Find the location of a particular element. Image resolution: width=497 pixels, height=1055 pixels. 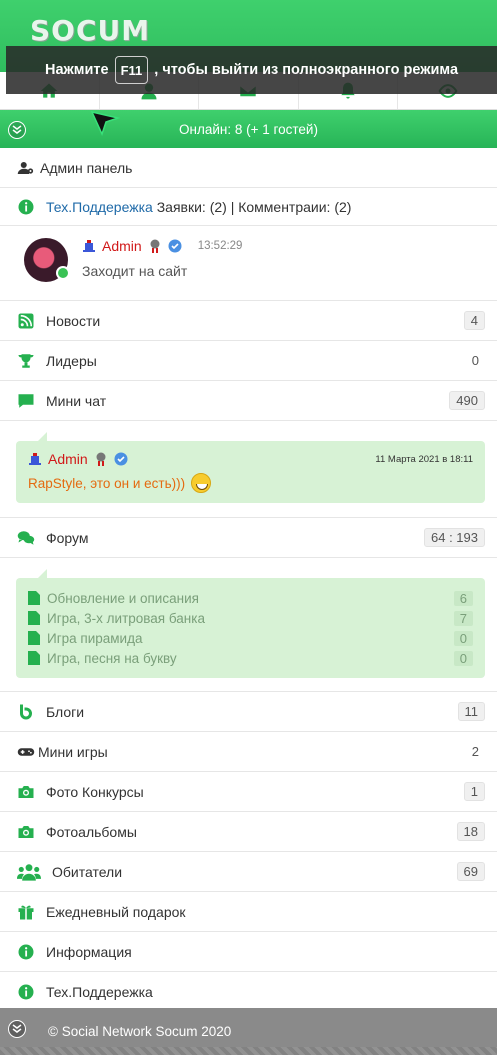

chat-text: RapStyle, это он и есть))) is located at coordinates (107, 483).